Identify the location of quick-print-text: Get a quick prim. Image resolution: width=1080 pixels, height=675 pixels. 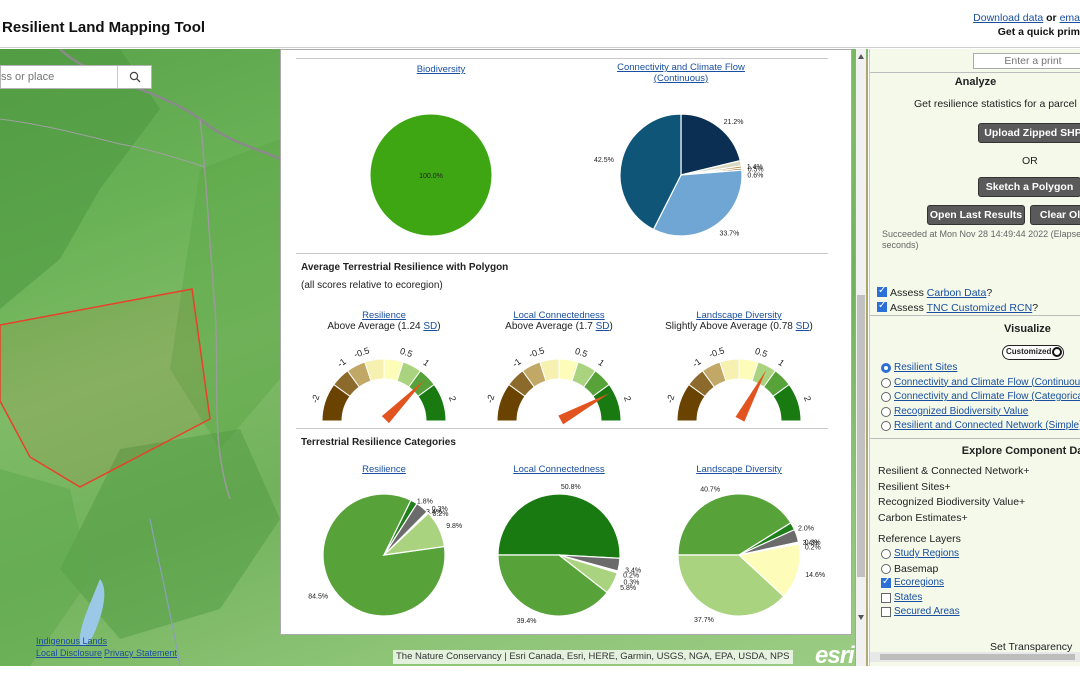
(1038, 32).